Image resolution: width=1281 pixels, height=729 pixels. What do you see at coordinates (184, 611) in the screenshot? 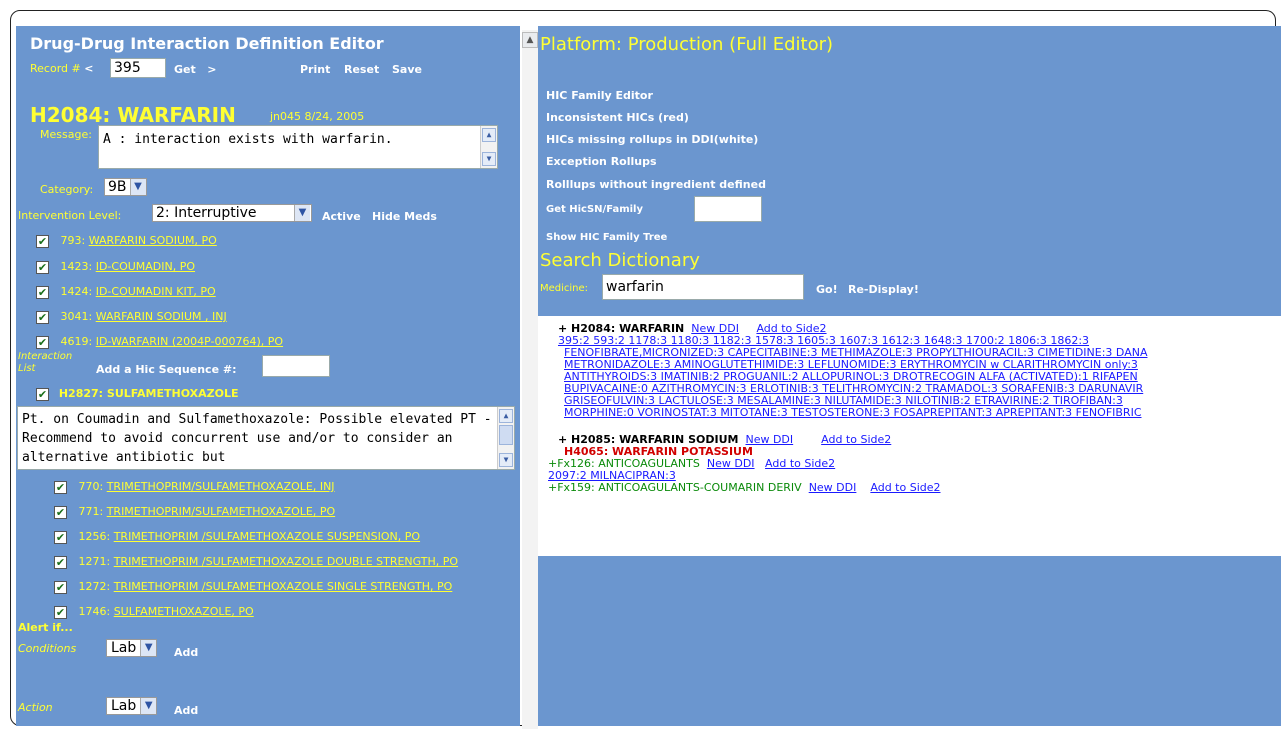
I see `med-link: SULFAMETHOXAZOLE, PO` at bounding box center [184, 611].